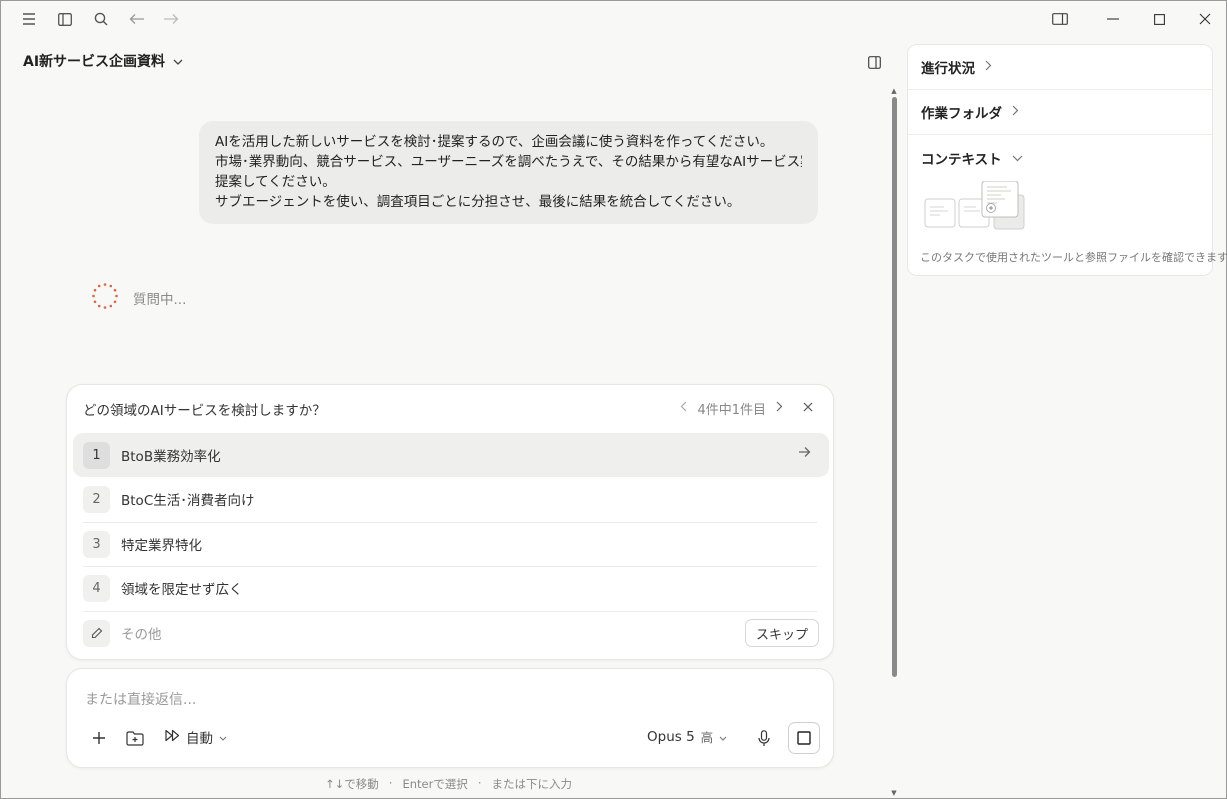 This screenshot has width=1227, height=799. Describe the element at coordinates (961, 159) in the screenshot. I see `context-title: コンテキスト` at that location.